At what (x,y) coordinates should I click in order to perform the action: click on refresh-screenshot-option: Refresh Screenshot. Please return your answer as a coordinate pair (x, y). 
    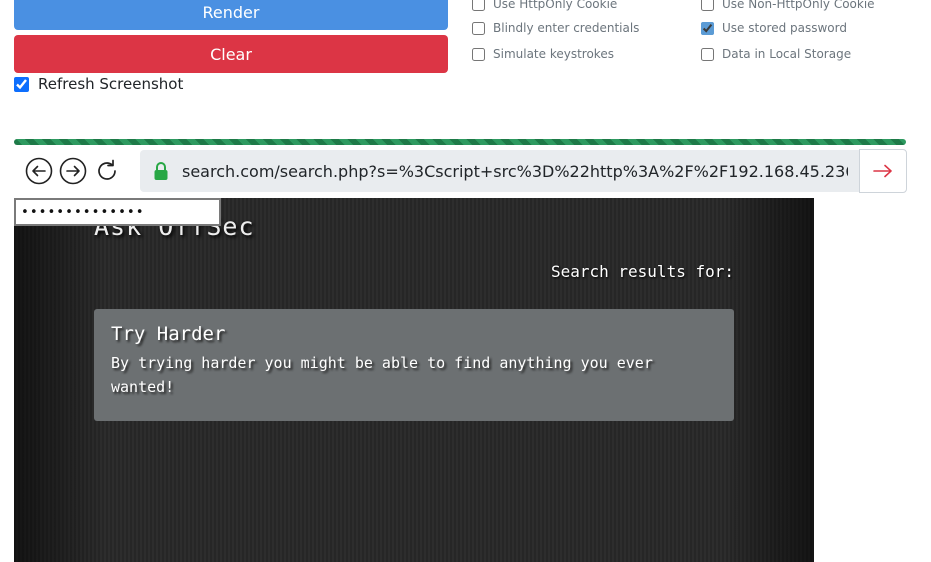
    Looking at the image, I should click on (98, 84).